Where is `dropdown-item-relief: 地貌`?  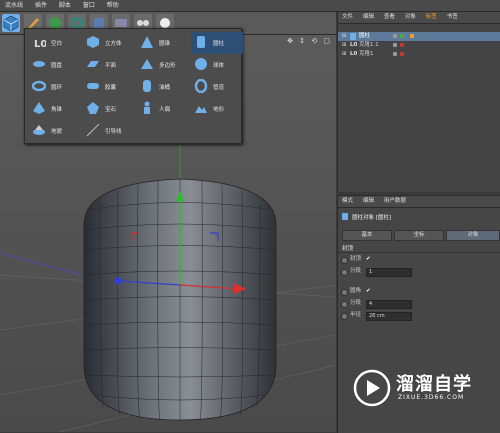 dropdown-item-relief: 地貌 is located at coordinates (55, 131).